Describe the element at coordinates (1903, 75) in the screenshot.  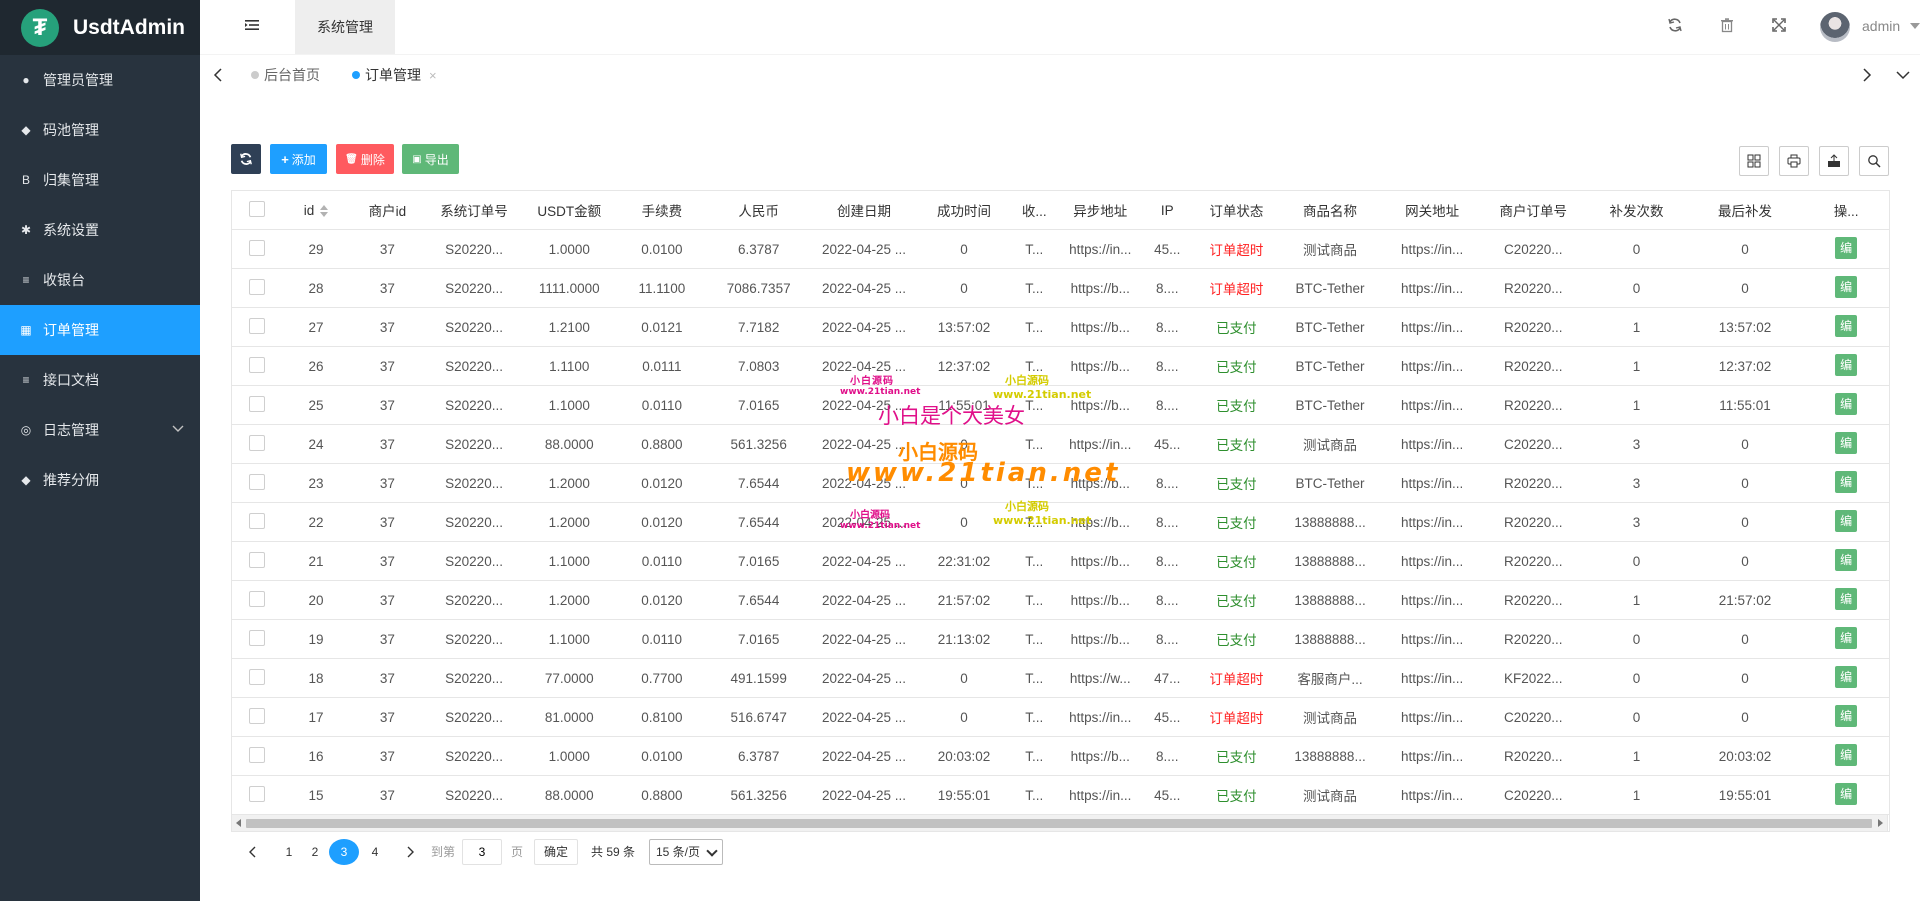
I see `tabs-menu-chevron-icon` at that location.